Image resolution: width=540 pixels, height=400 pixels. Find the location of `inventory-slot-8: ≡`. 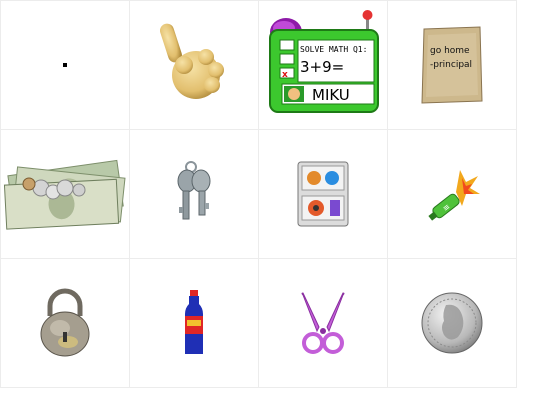

inventory-slot-8: ≡ is located at coordinates (451, 193).